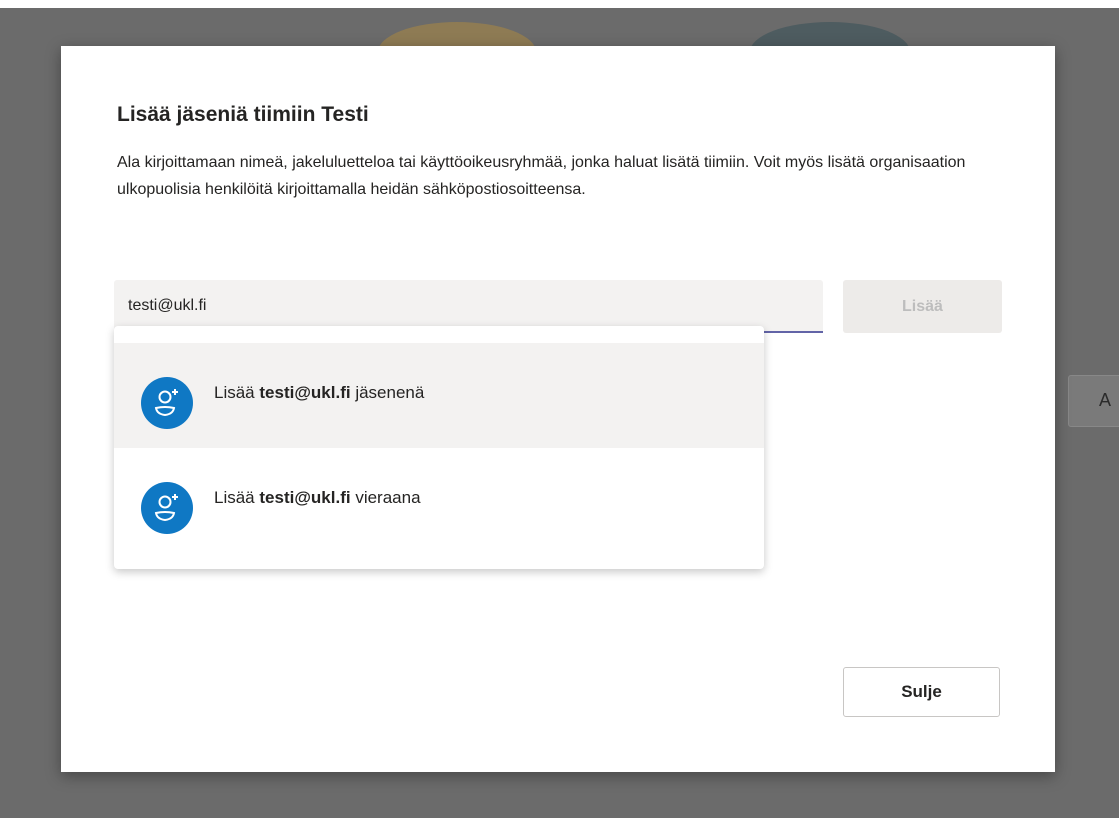 Image resolution: width=1119 pixels, height=818 pixels. I want to click on close-button: Sulje, so click(921, 692).